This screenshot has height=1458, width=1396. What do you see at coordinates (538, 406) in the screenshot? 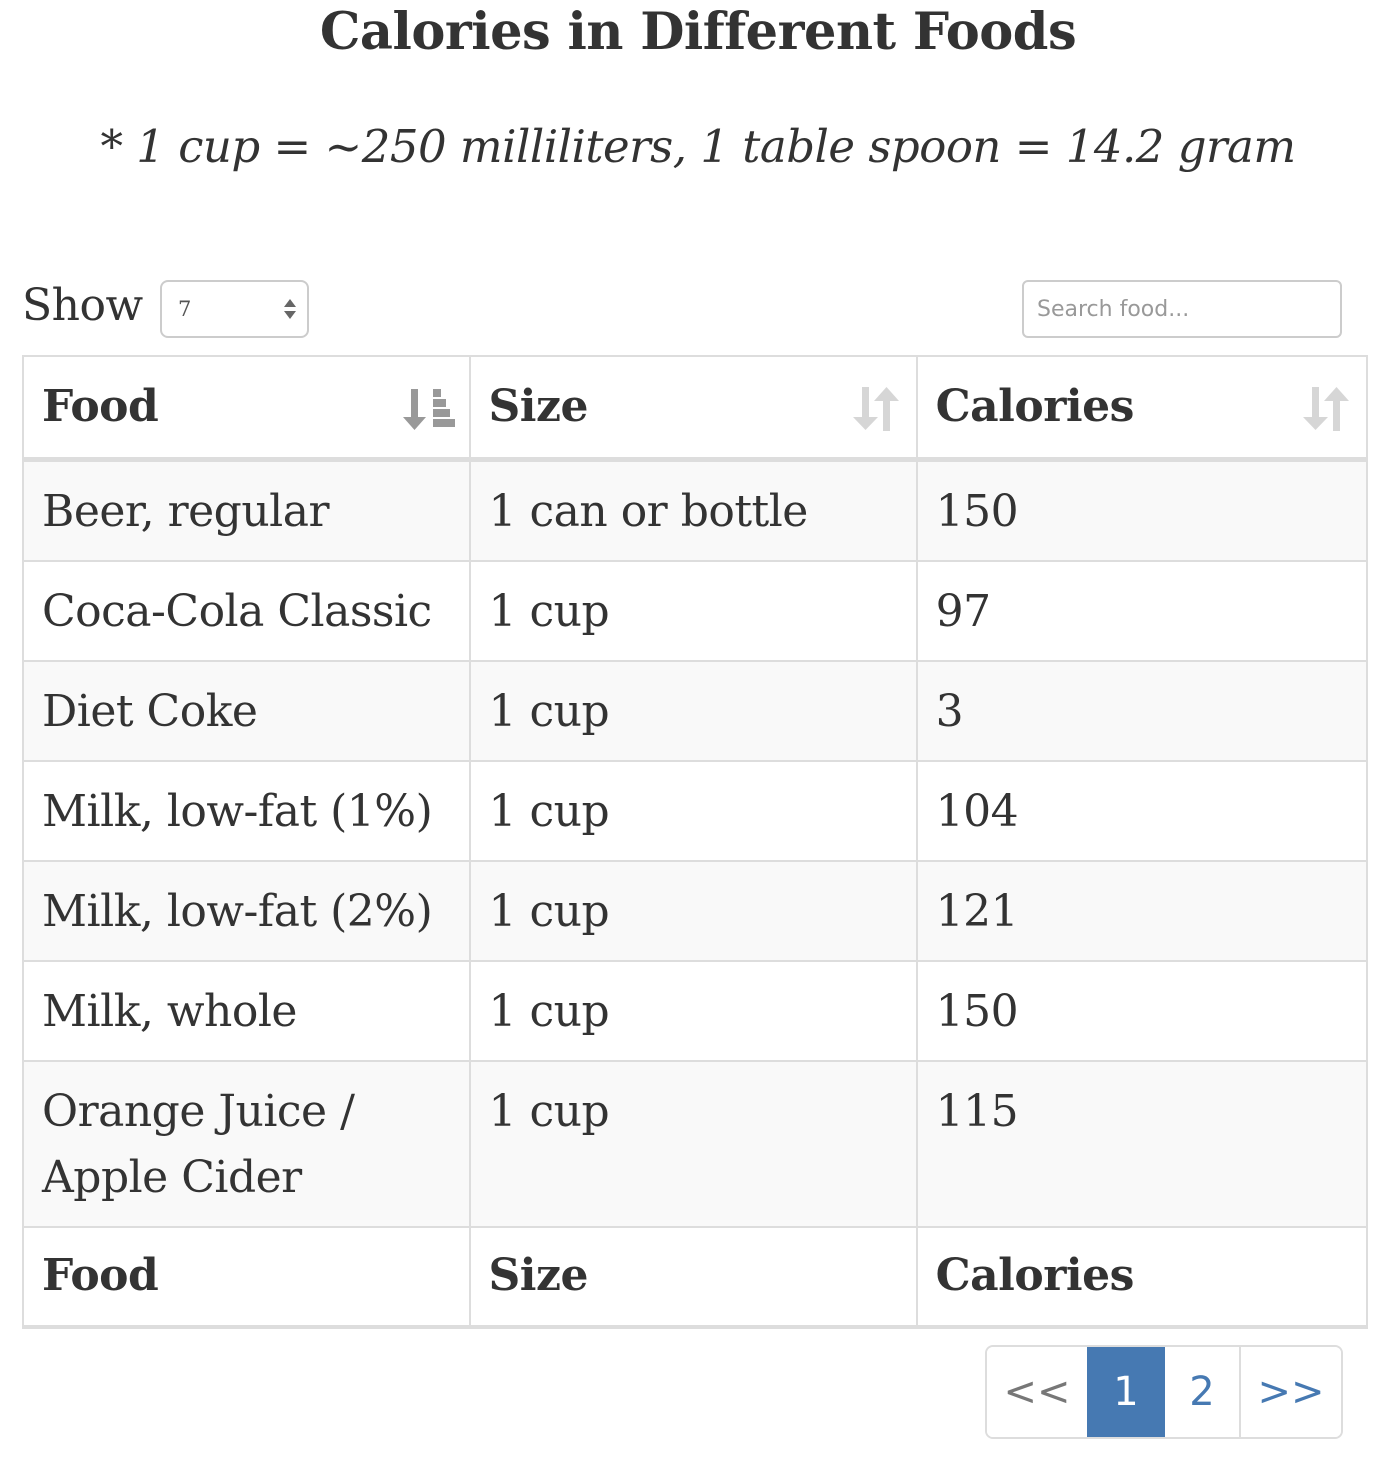
I see `column-header-label: Size` at bounding box center [538, 406].